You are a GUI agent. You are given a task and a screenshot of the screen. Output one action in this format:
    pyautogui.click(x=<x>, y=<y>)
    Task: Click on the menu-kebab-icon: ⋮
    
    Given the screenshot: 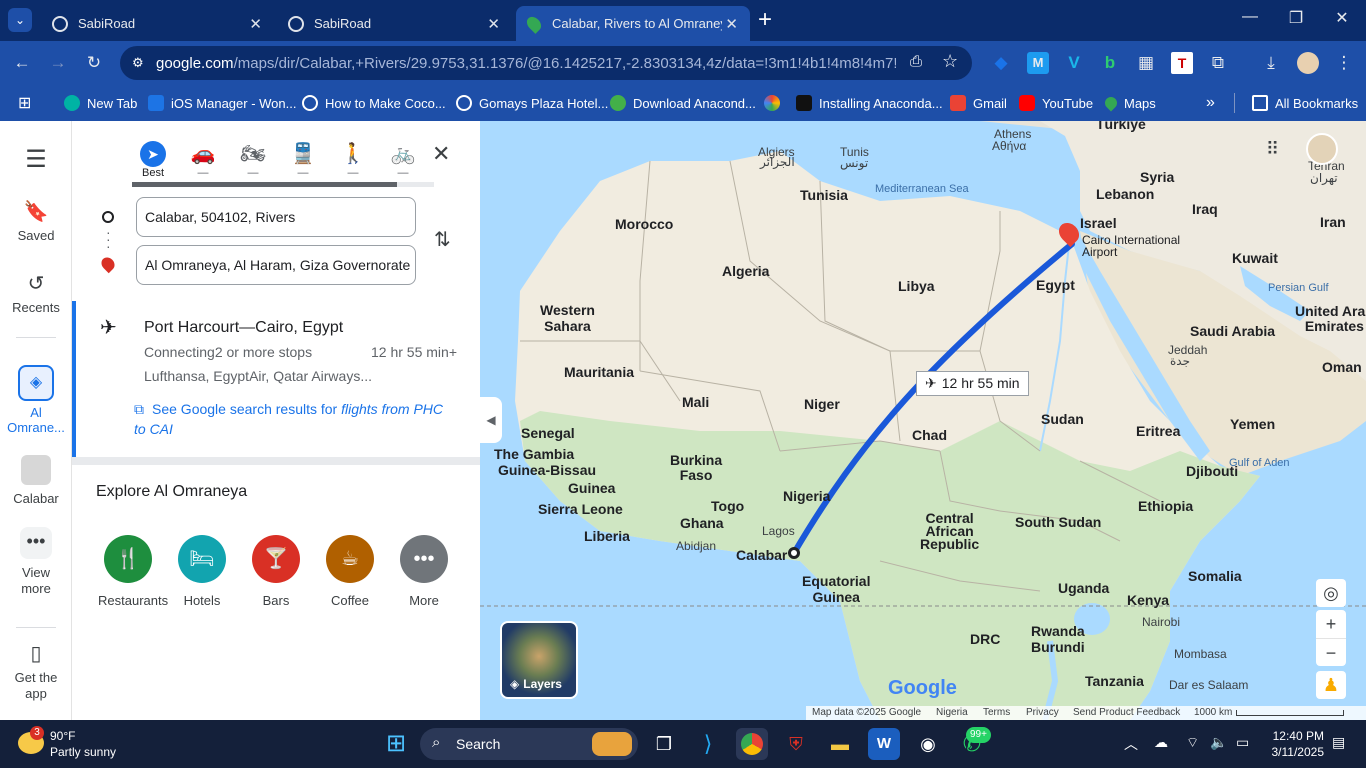 What is the action you would take?
    pyautogui.click(x=1344, y=63)
    